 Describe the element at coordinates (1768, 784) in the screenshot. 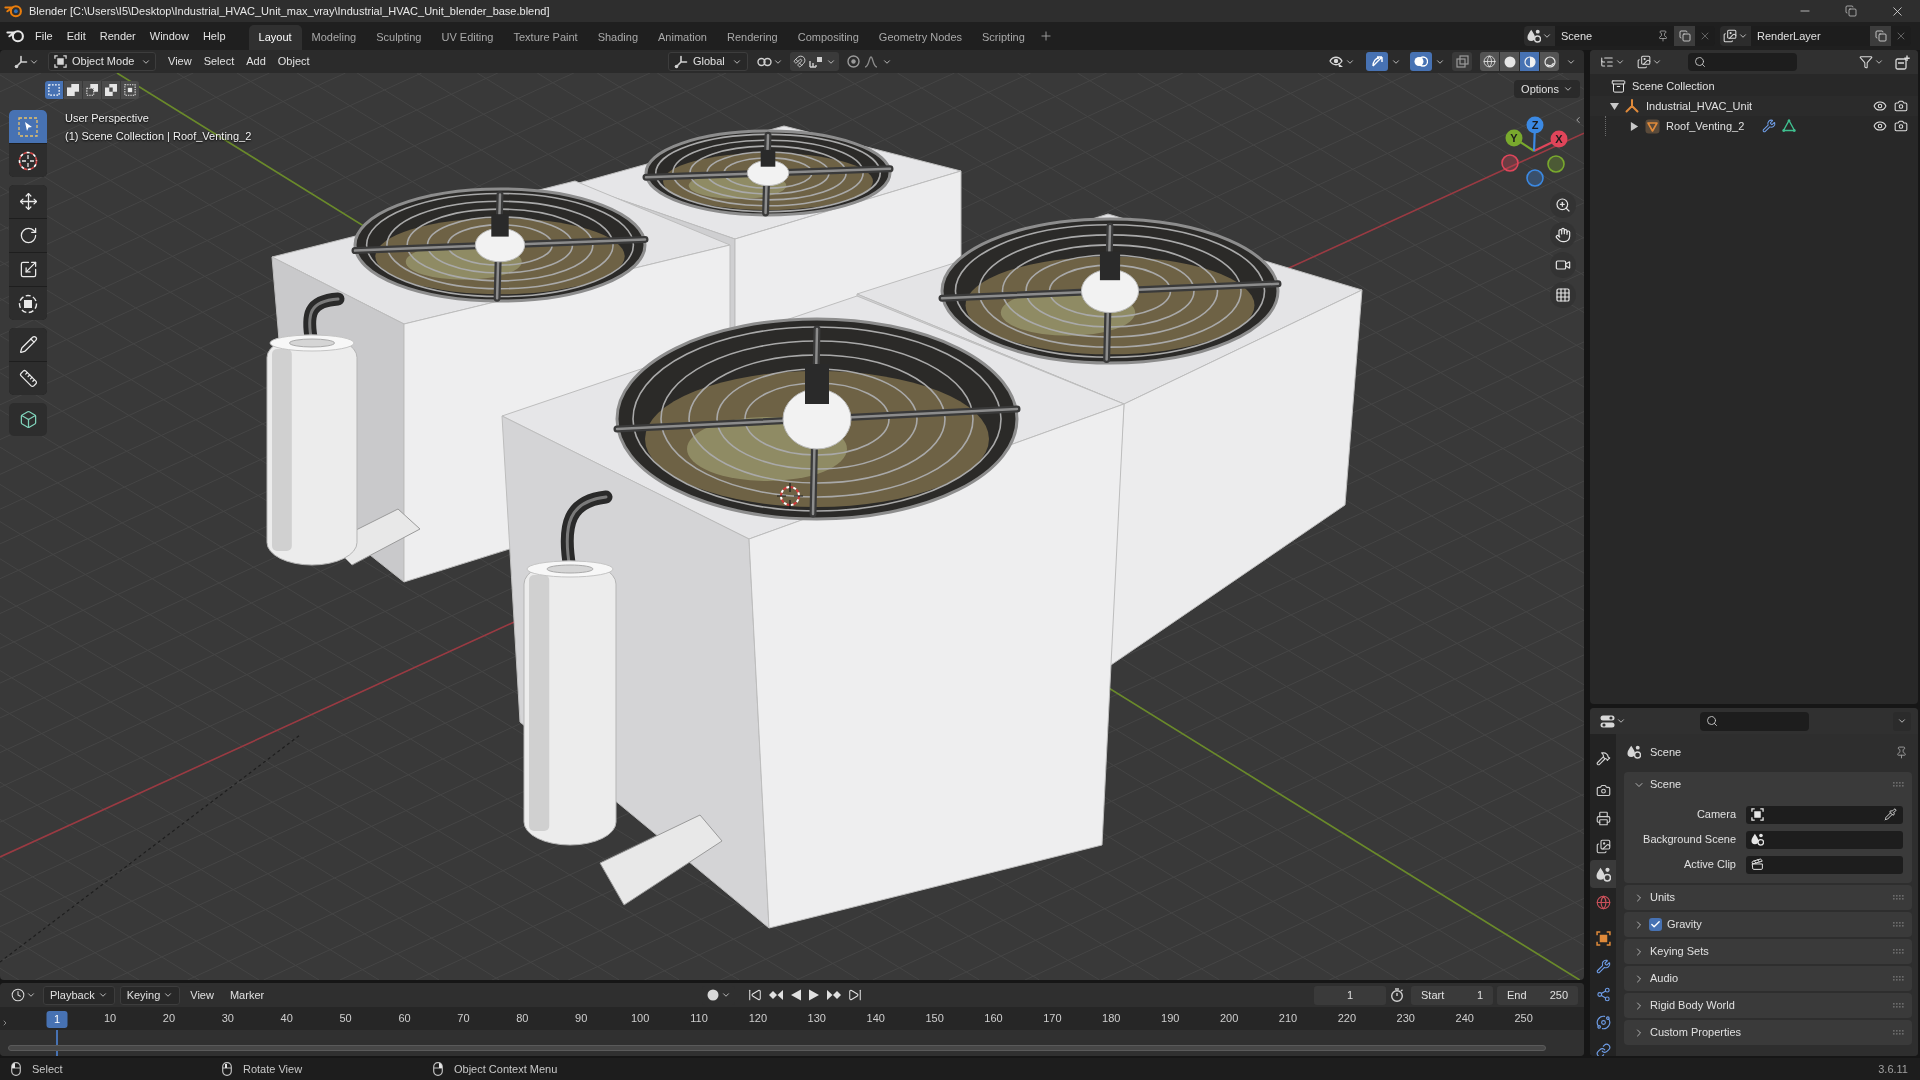

I see `panel-header: Scene` at that location.